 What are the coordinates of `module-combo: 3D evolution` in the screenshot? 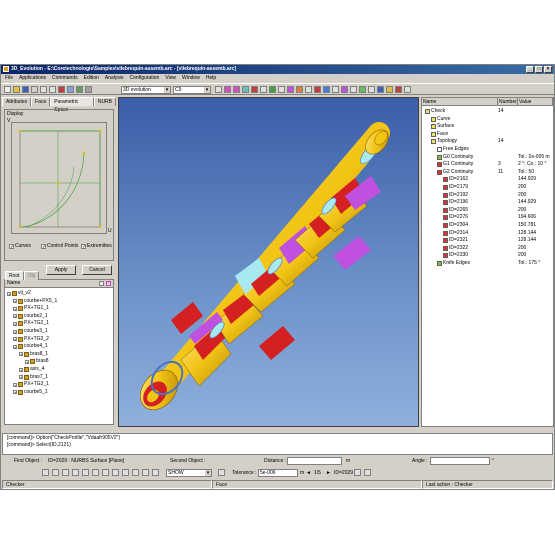 It's located at (146, 90).